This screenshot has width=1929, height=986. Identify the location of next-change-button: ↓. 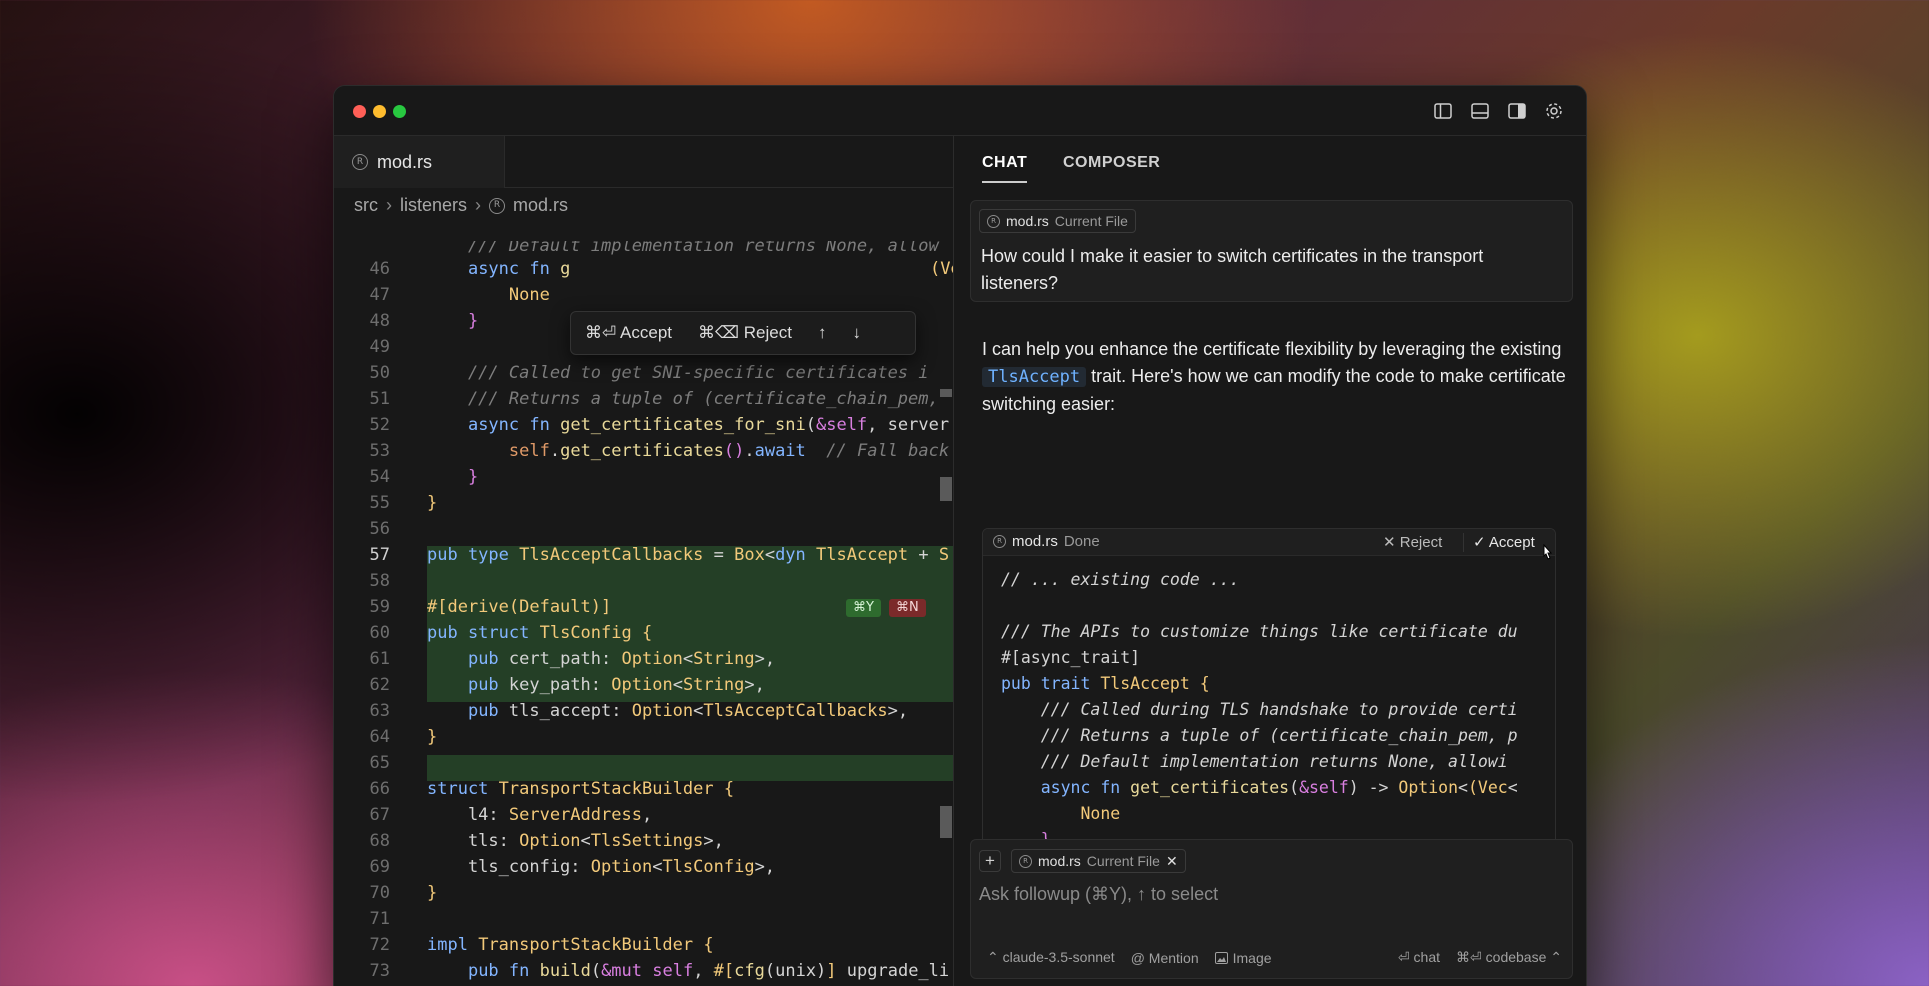
(856, 333).